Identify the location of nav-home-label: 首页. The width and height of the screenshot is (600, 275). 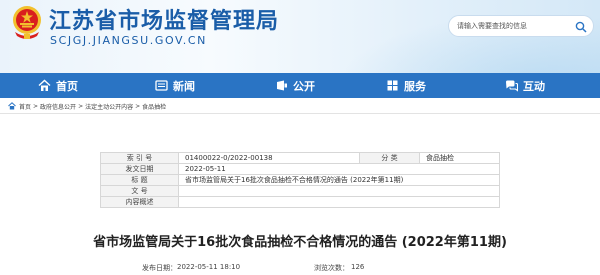
(67, 86).